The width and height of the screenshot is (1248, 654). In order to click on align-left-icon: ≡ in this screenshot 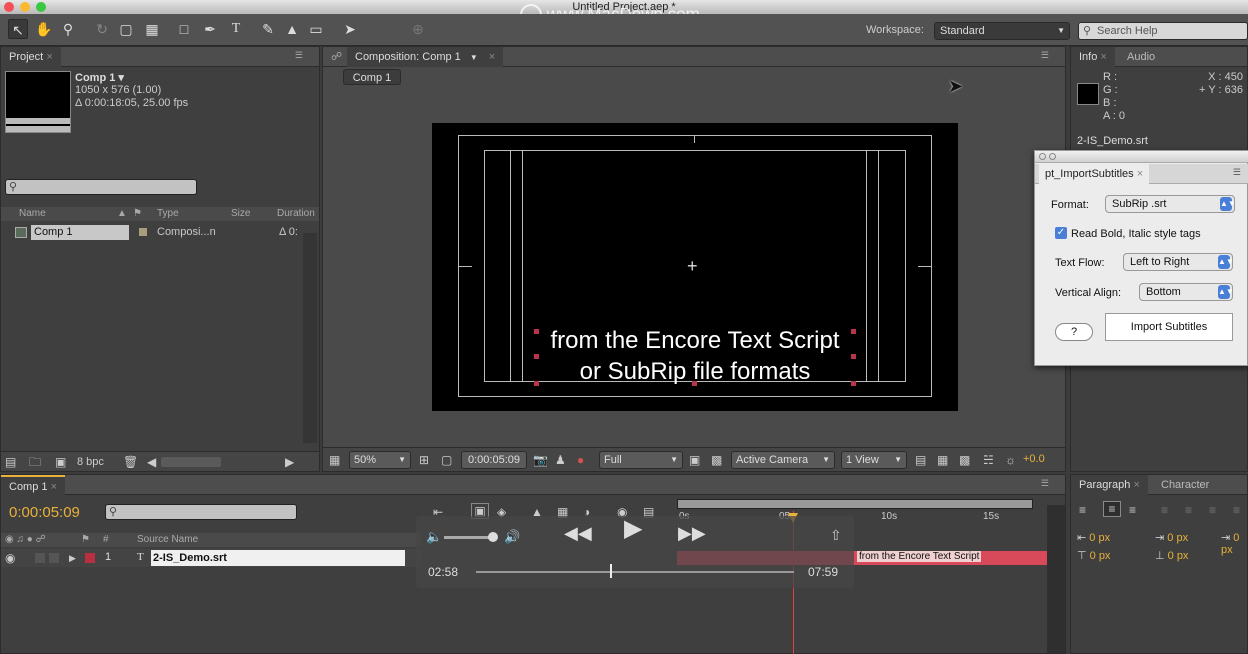, I will do `click(1082, 510)`.